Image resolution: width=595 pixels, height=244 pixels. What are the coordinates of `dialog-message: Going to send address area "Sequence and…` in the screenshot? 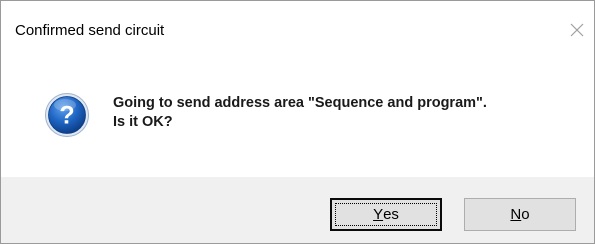 It's located at (300, 113).